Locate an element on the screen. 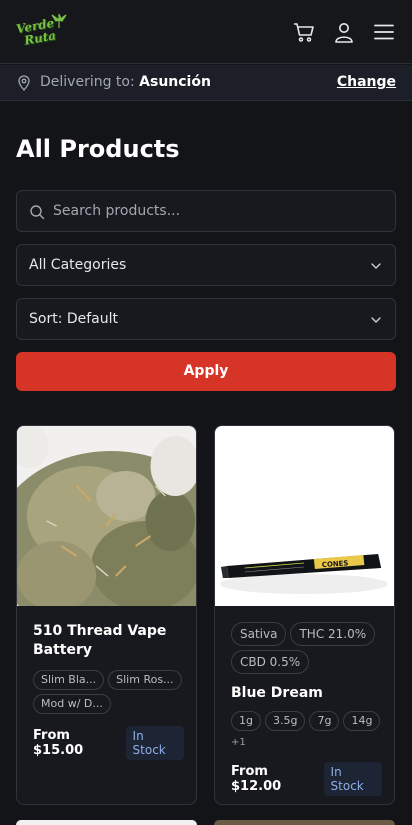  location-pin-icon is located at coordinates (24, 83).